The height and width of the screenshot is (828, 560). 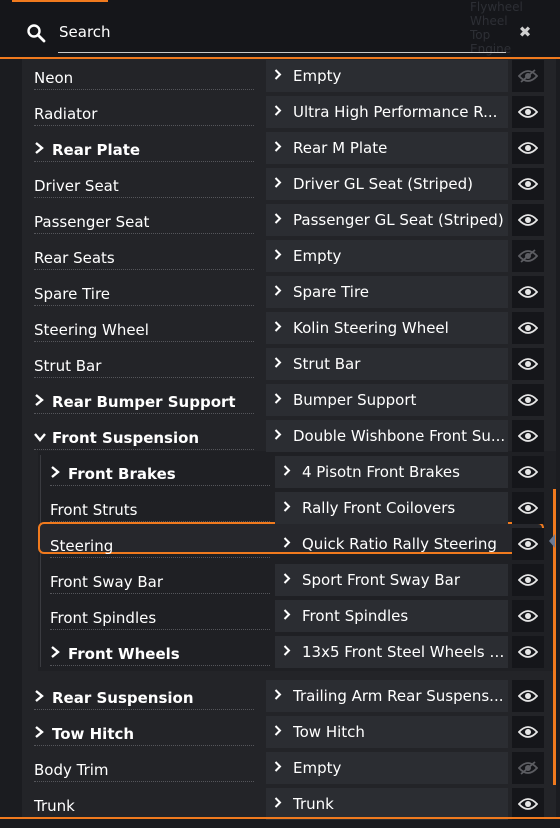 I want to click on part-row: Front Spindles Front Spindles, so click(x=289, y=616).